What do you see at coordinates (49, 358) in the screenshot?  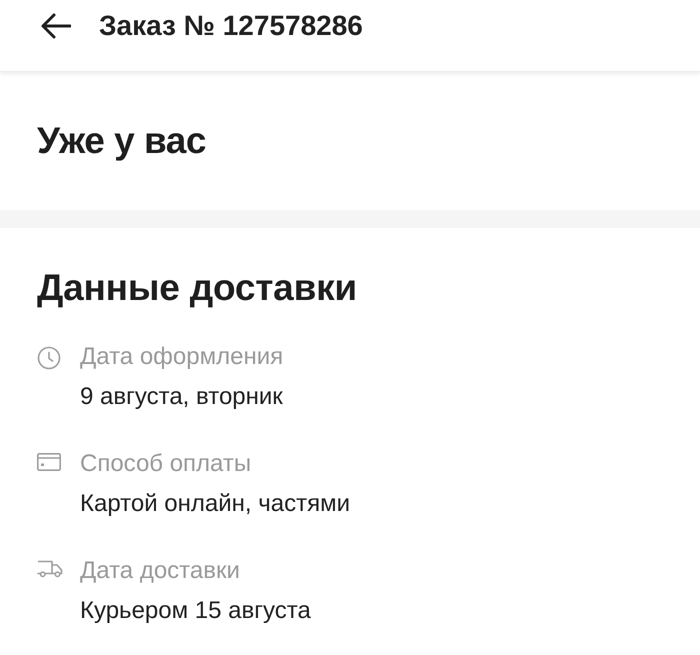 I see `clock-icon` at bounding box center [49, 358].